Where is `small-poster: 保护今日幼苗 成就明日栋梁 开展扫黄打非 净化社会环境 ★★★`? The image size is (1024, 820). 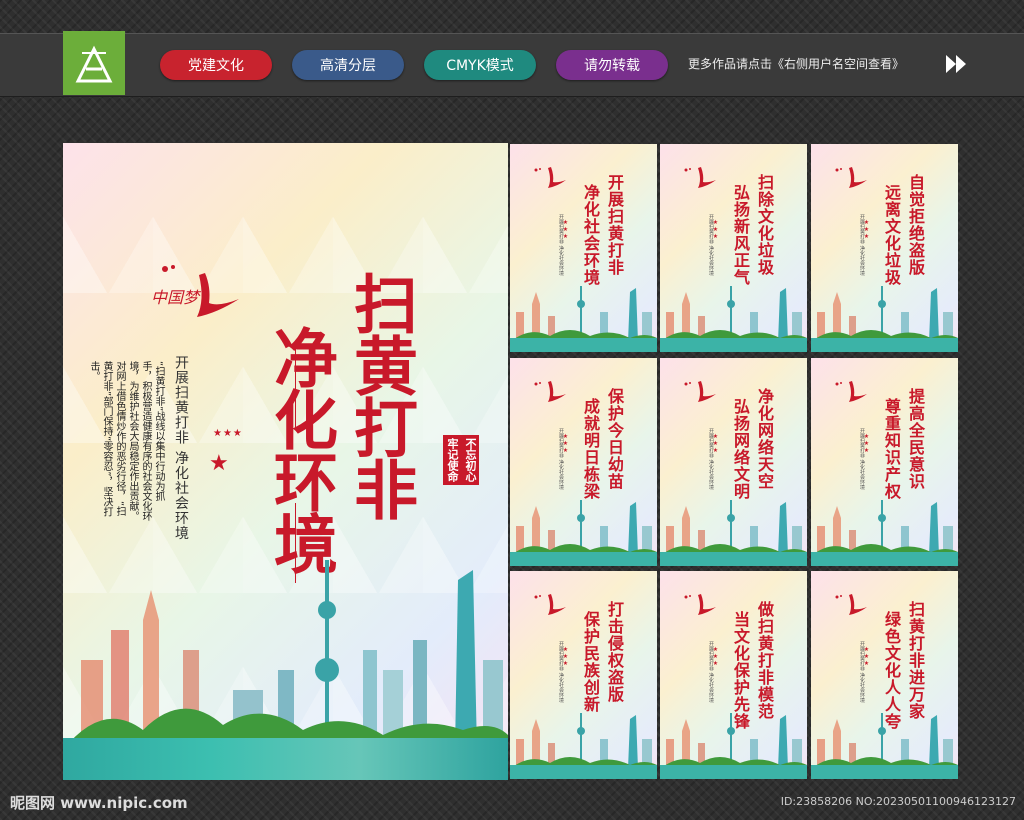 small-poster: 保护今日幼苗 成就明日栋梁 开展扫黄打非 净化社会环境 ★★★ is located at coordinates (583, 462).